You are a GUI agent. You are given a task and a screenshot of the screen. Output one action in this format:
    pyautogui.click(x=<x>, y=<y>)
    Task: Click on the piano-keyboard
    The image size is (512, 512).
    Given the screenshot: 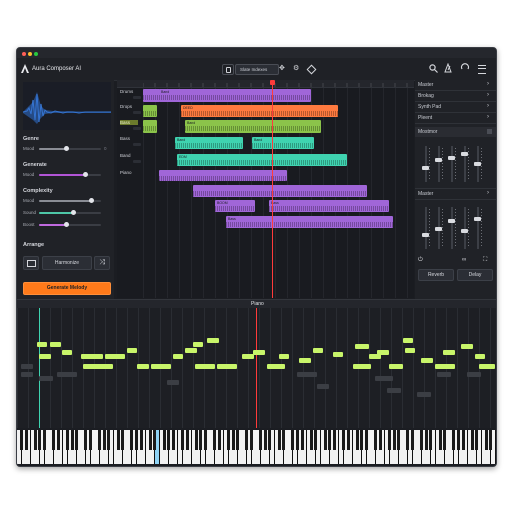 What is the action you would take?
    pyautogui.click(x=256, y=447)
    